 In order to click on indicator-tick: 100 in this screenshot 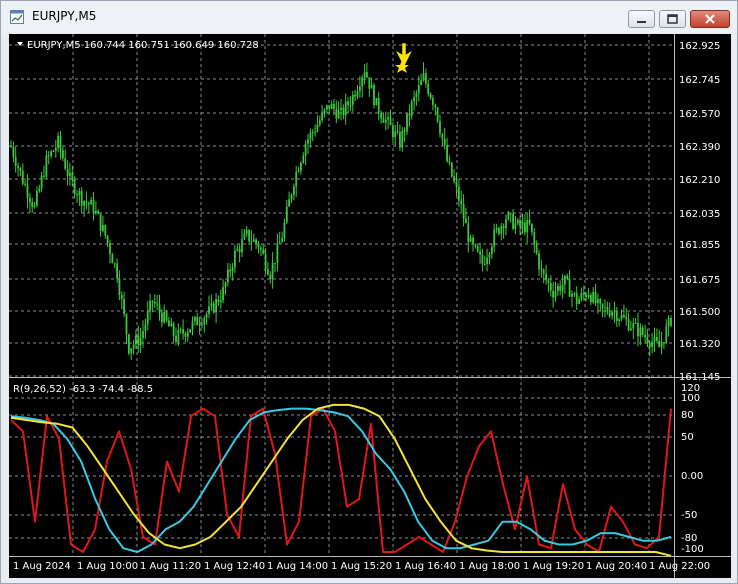, I will do `click(690, 398)`.